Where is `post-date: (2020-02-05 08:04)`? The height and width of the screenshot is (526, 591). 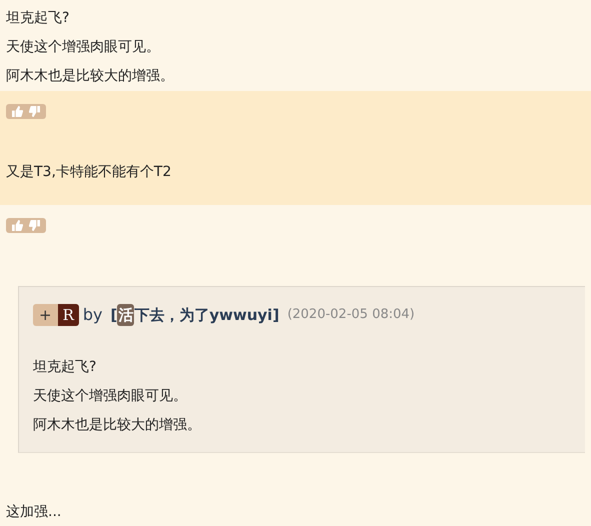 post-date: (2020-02-05 08:04) is located at coordinates (351, 315).